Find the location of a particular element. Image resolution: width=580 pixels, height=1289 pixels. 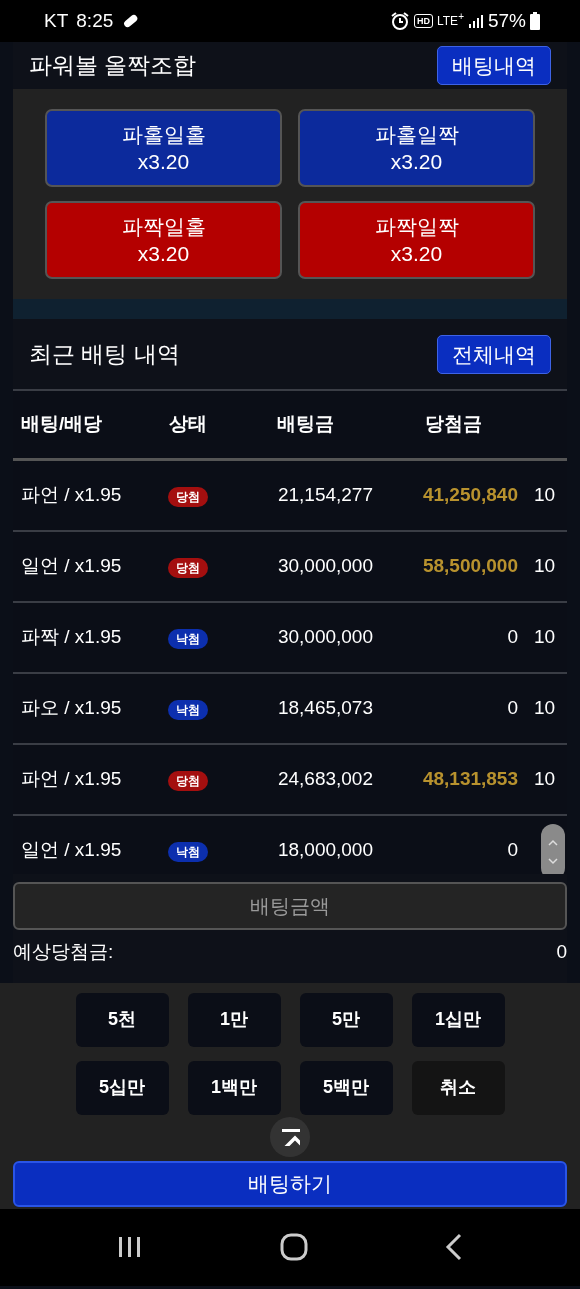

home-icon is located at coordinates (294, 1247).